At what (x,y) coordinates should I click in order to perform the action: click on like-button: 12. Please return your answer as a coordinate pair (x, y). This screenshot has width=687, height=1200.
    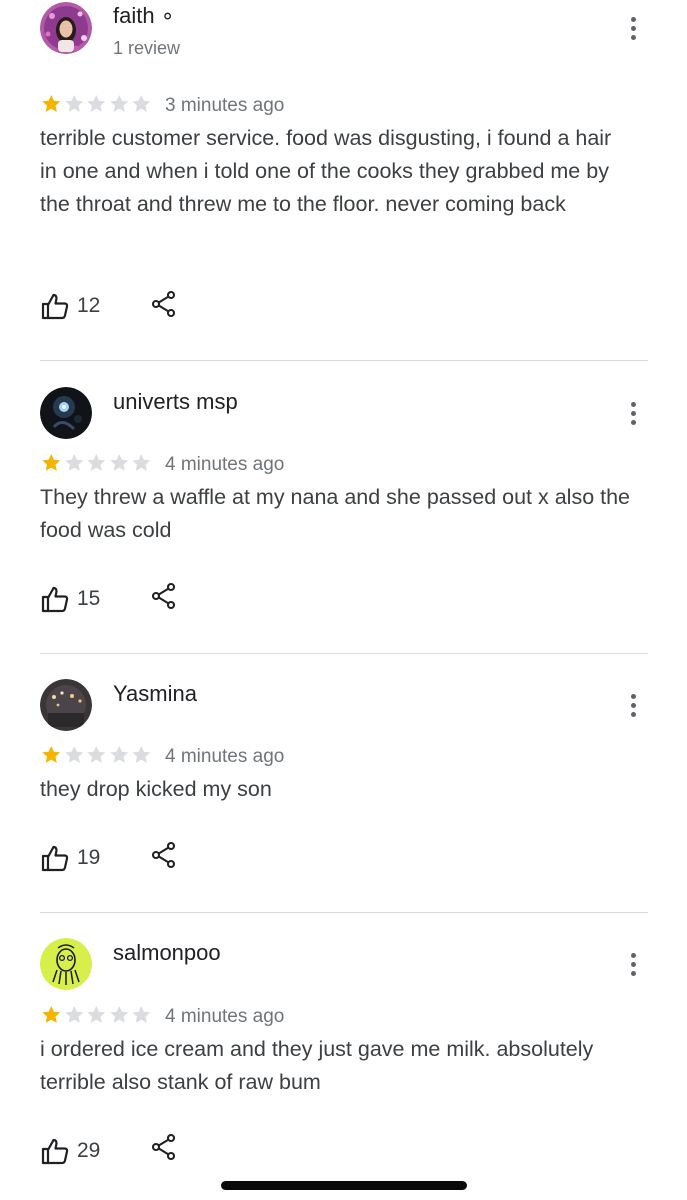
    Looking at the image, I should click on (70, 306).